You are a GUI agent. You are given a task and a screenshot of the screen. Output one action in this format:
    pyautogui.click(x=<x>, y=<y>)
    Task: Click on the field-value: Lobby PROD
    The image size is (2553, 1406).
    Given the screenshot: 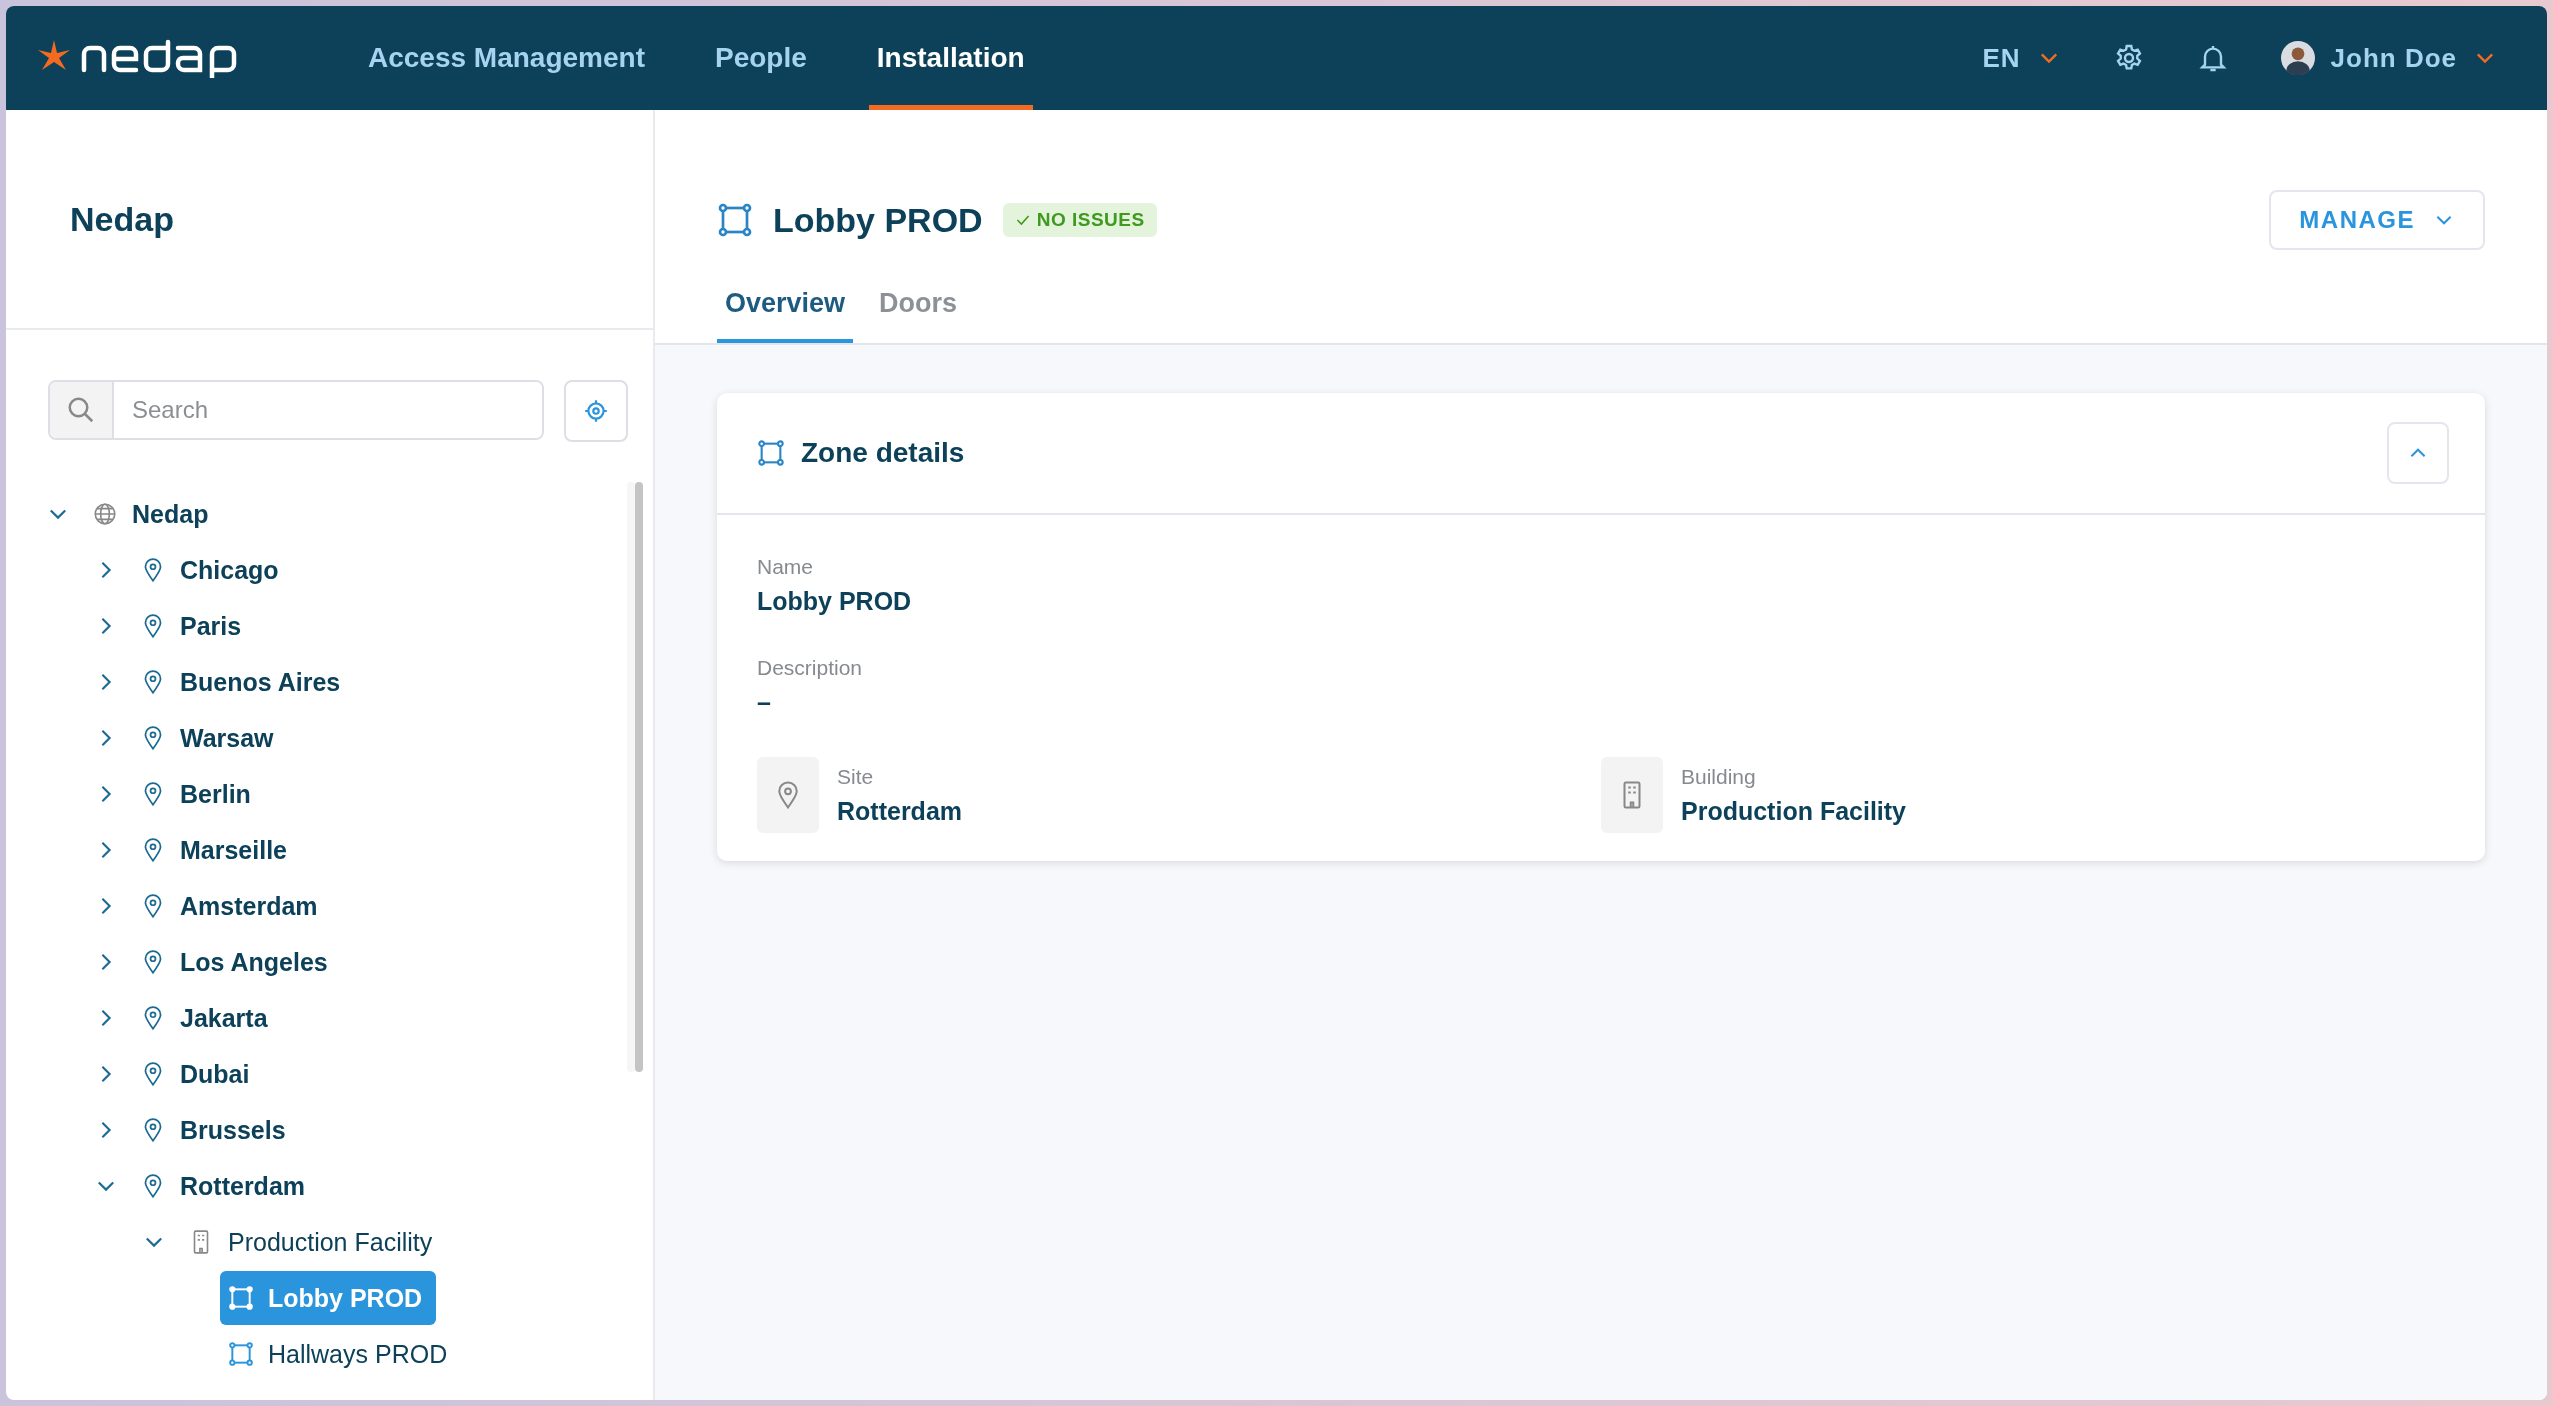 What is the action you would take?
    pyautogui.click(x=835, y=601)
    